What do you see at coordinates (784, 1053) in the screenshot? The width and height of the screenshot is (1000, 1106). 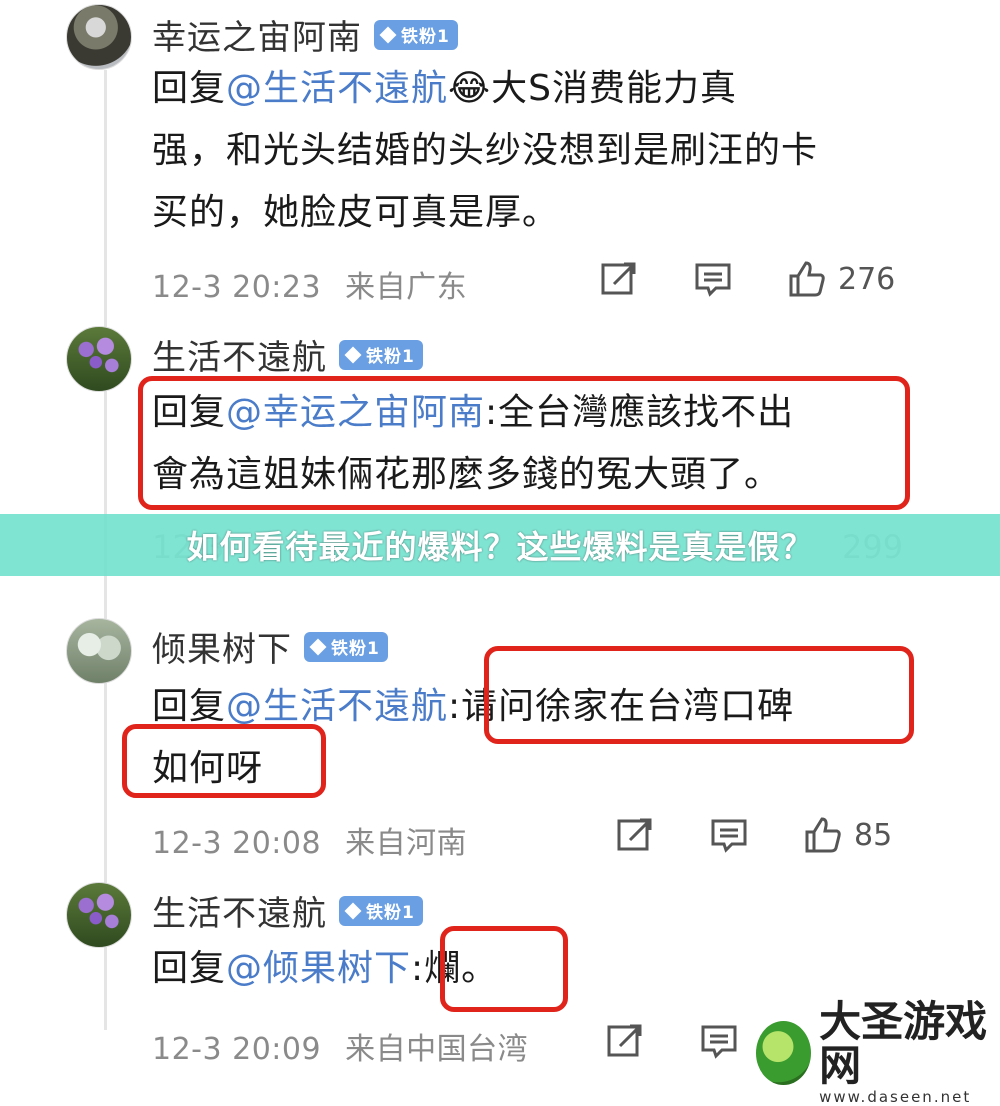 I see `site-logo-icon` at bounding box center [784, 1053].